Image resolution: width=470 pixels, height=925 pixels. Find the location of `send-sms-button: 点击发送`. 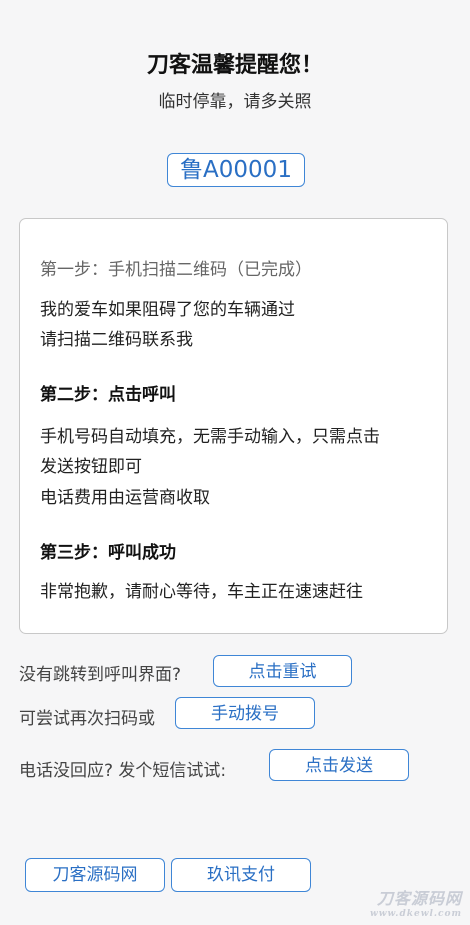

send-sms-button: 点击发送 is located at coordinates (339, 765).